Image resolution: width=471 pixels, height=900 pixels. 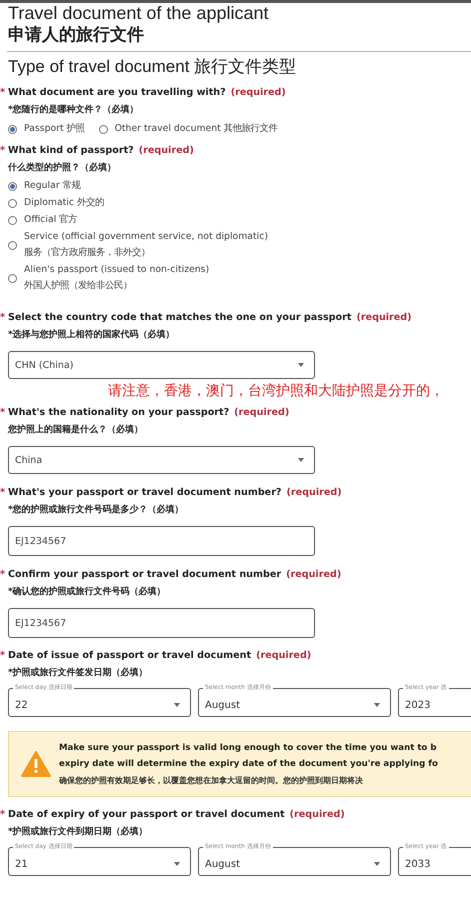 I want to click on question-label-zh: *护照或旅行文件到期日期（必填）, so click(x=78, y=832).